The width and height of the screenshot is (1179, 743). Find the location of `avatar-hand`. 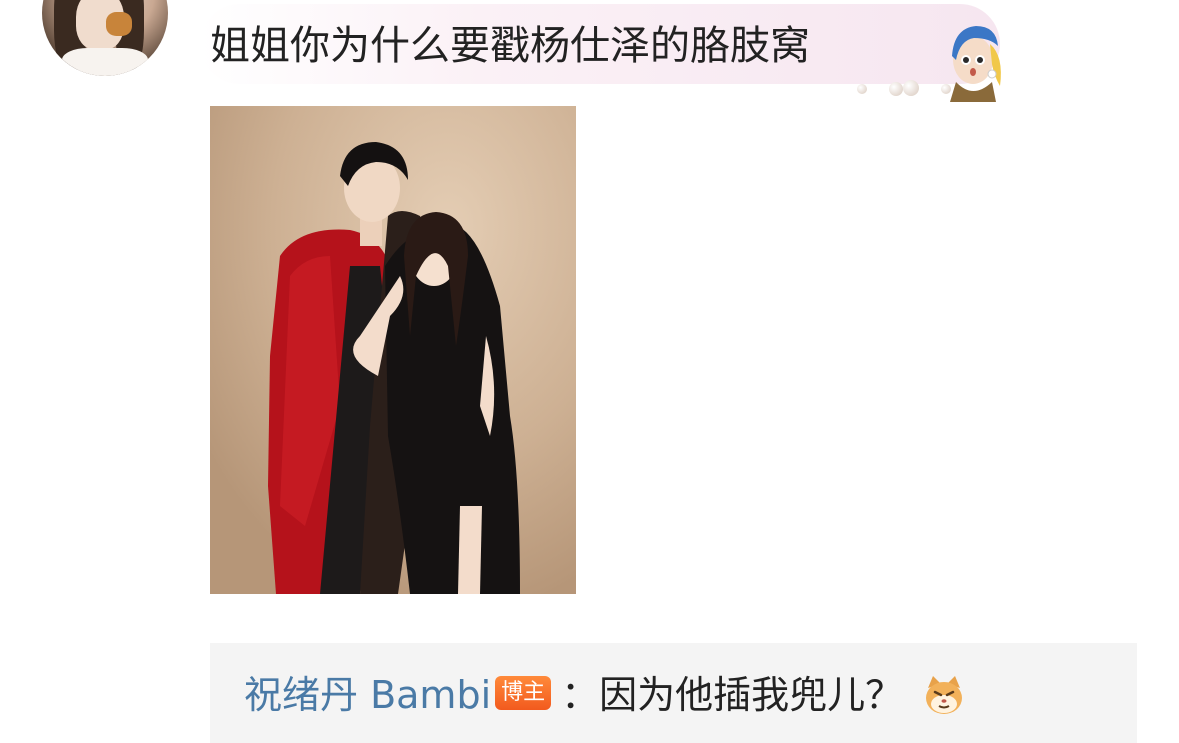

avatar-hand is located at coordinates (119, 24).